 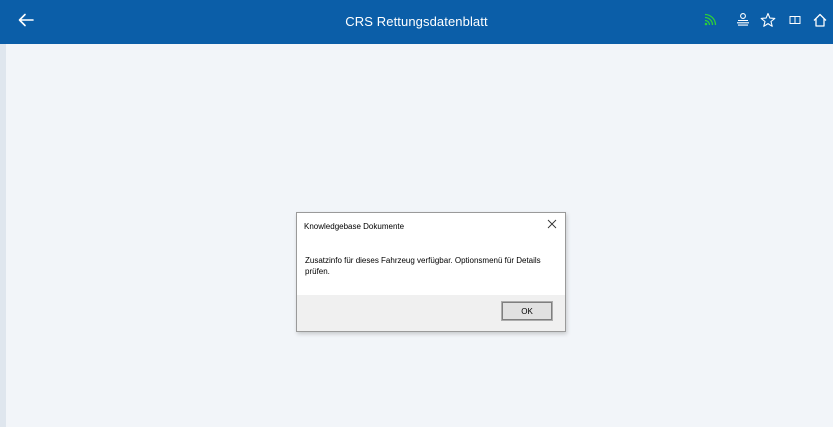 I want to click on left-edge, so click(x=3, y=213).